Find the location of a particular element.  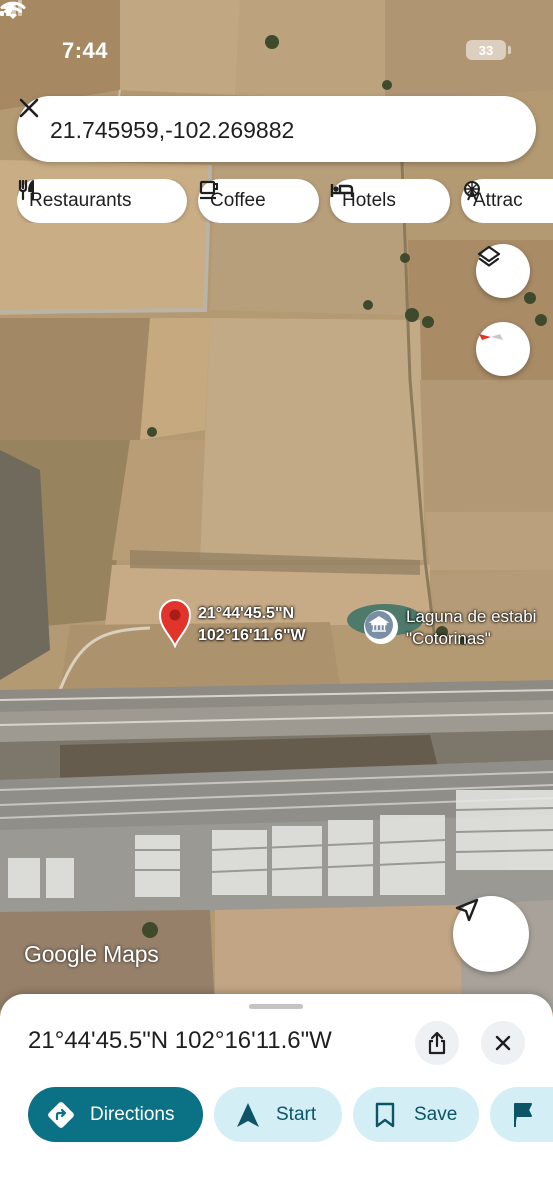

my-location-button is located at coordinates (491, 934).